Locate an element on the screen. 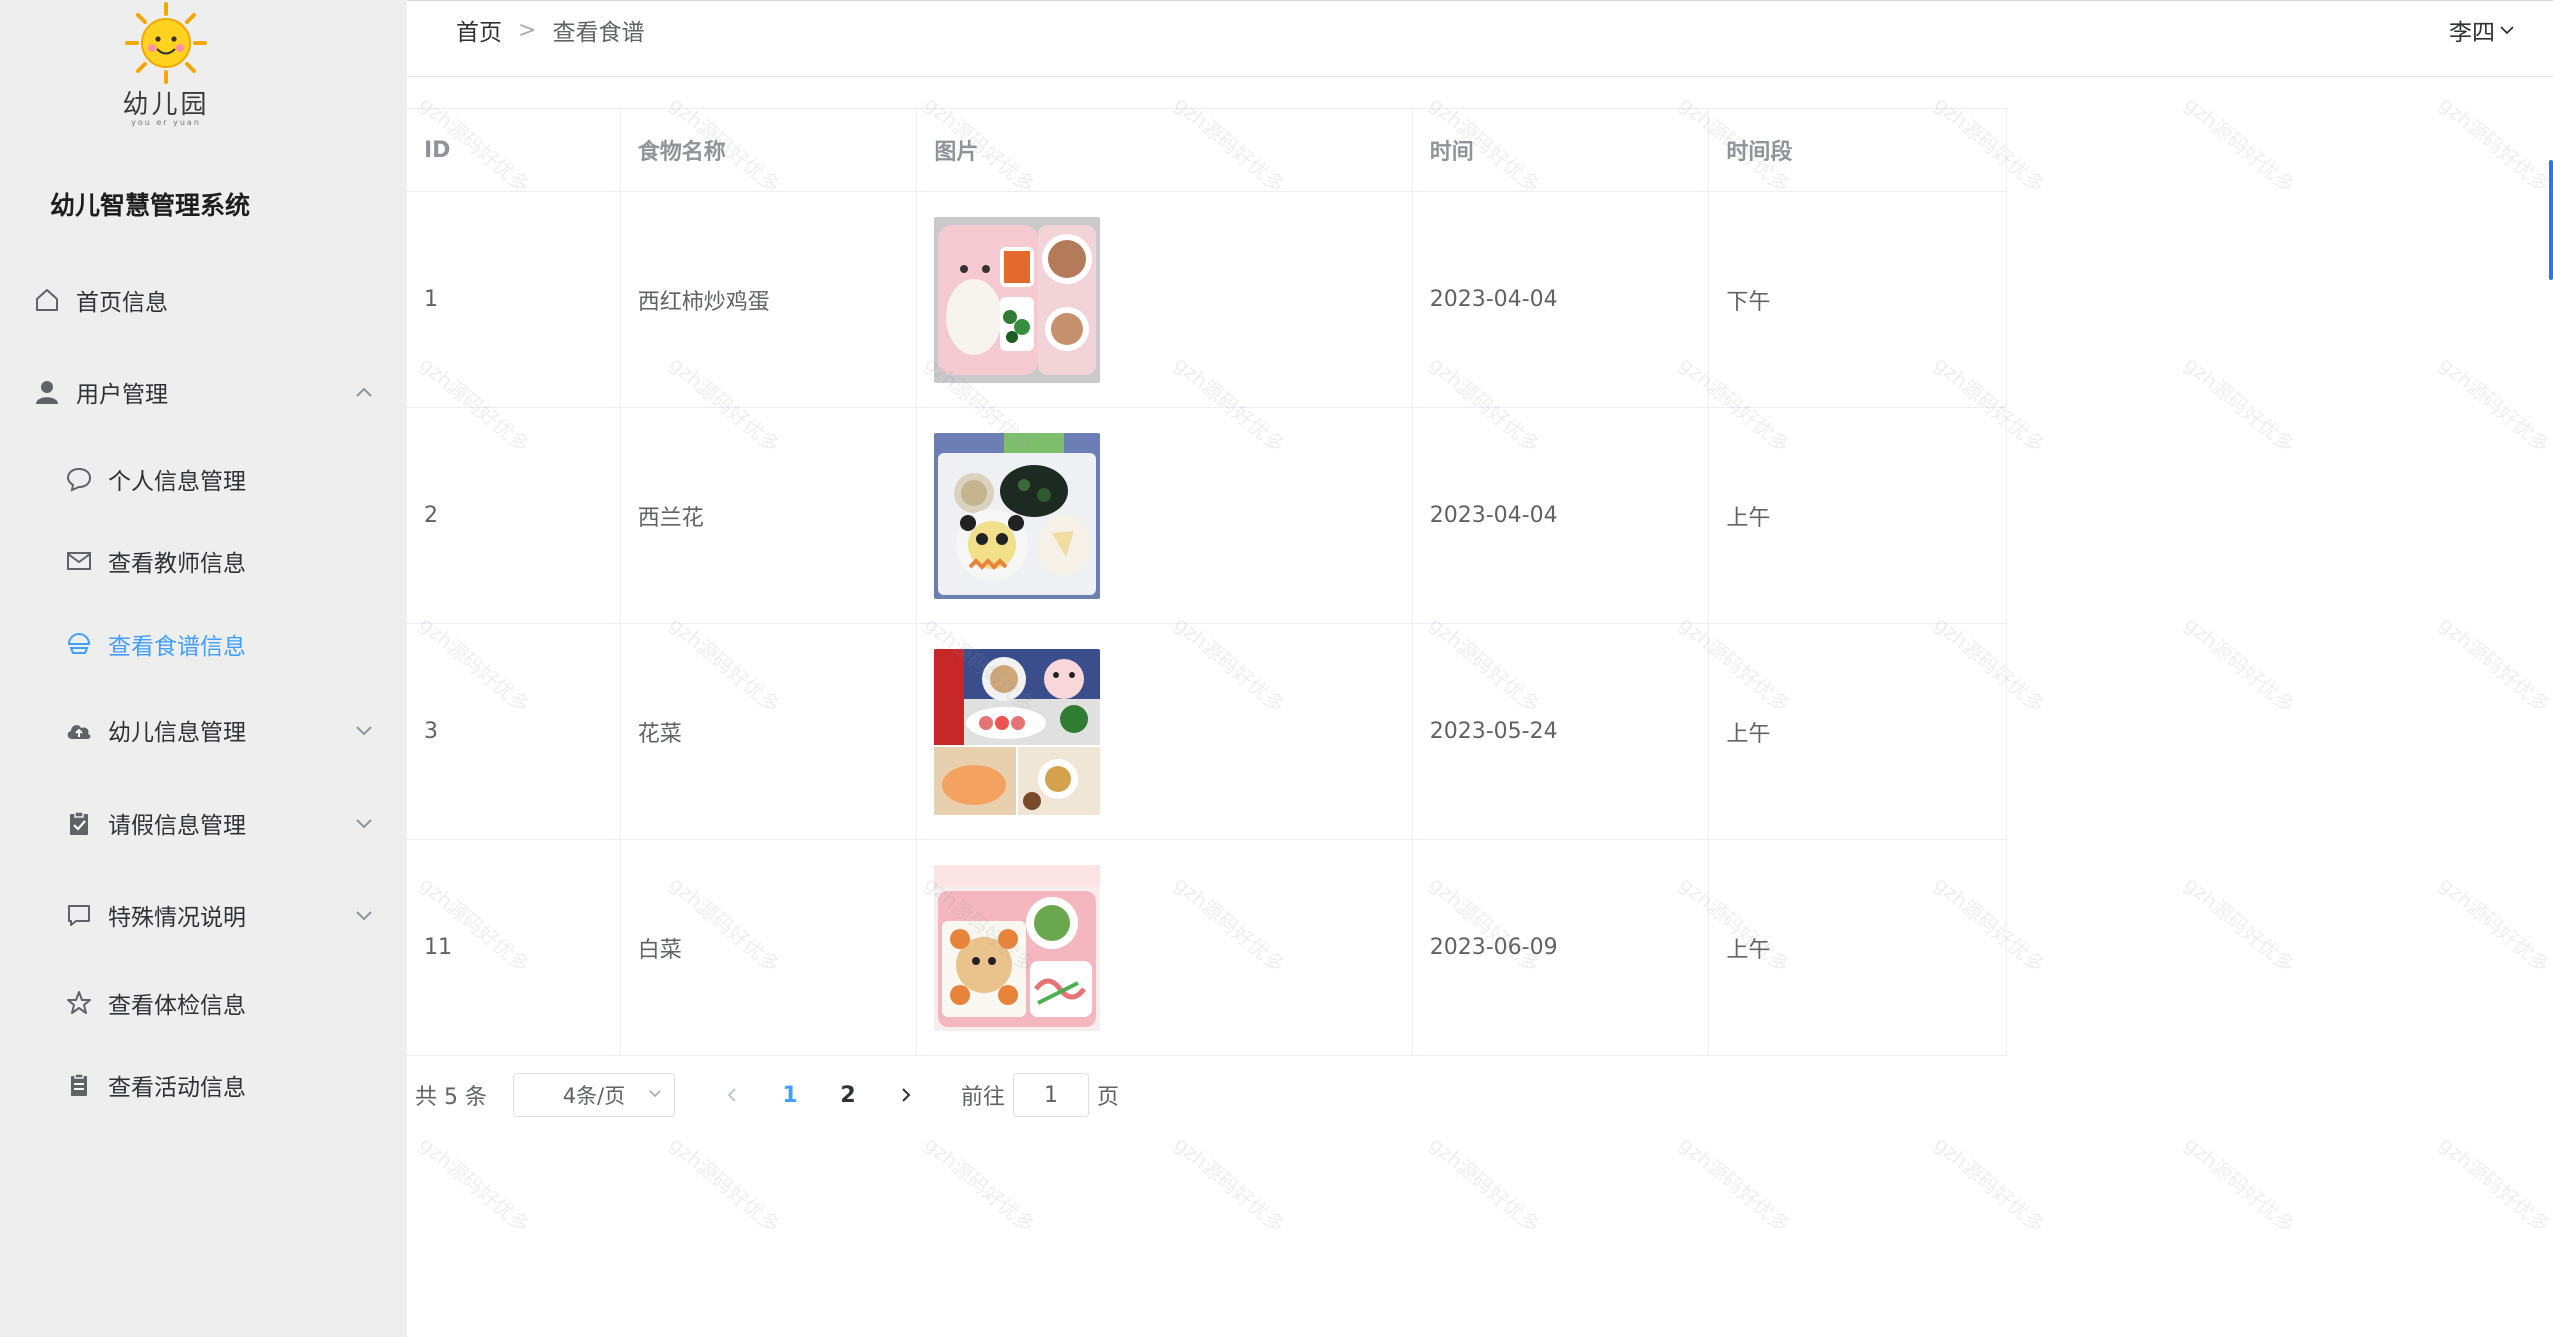 The image size is (2553, 1337). meal-photo-pink-tray is located at coordinates (1017, 299).